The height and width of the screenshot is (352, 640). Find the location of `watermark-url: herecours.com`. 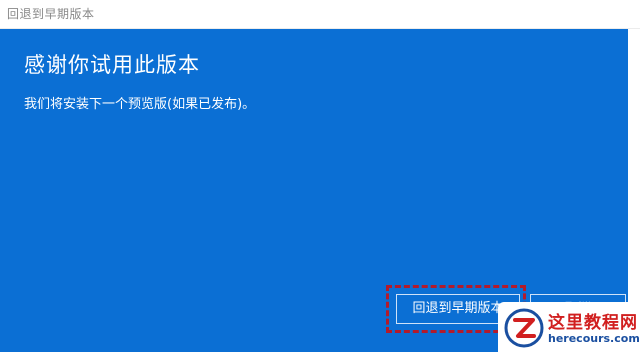

watermark-url: herecours.com is located at coordinates (594, 338).